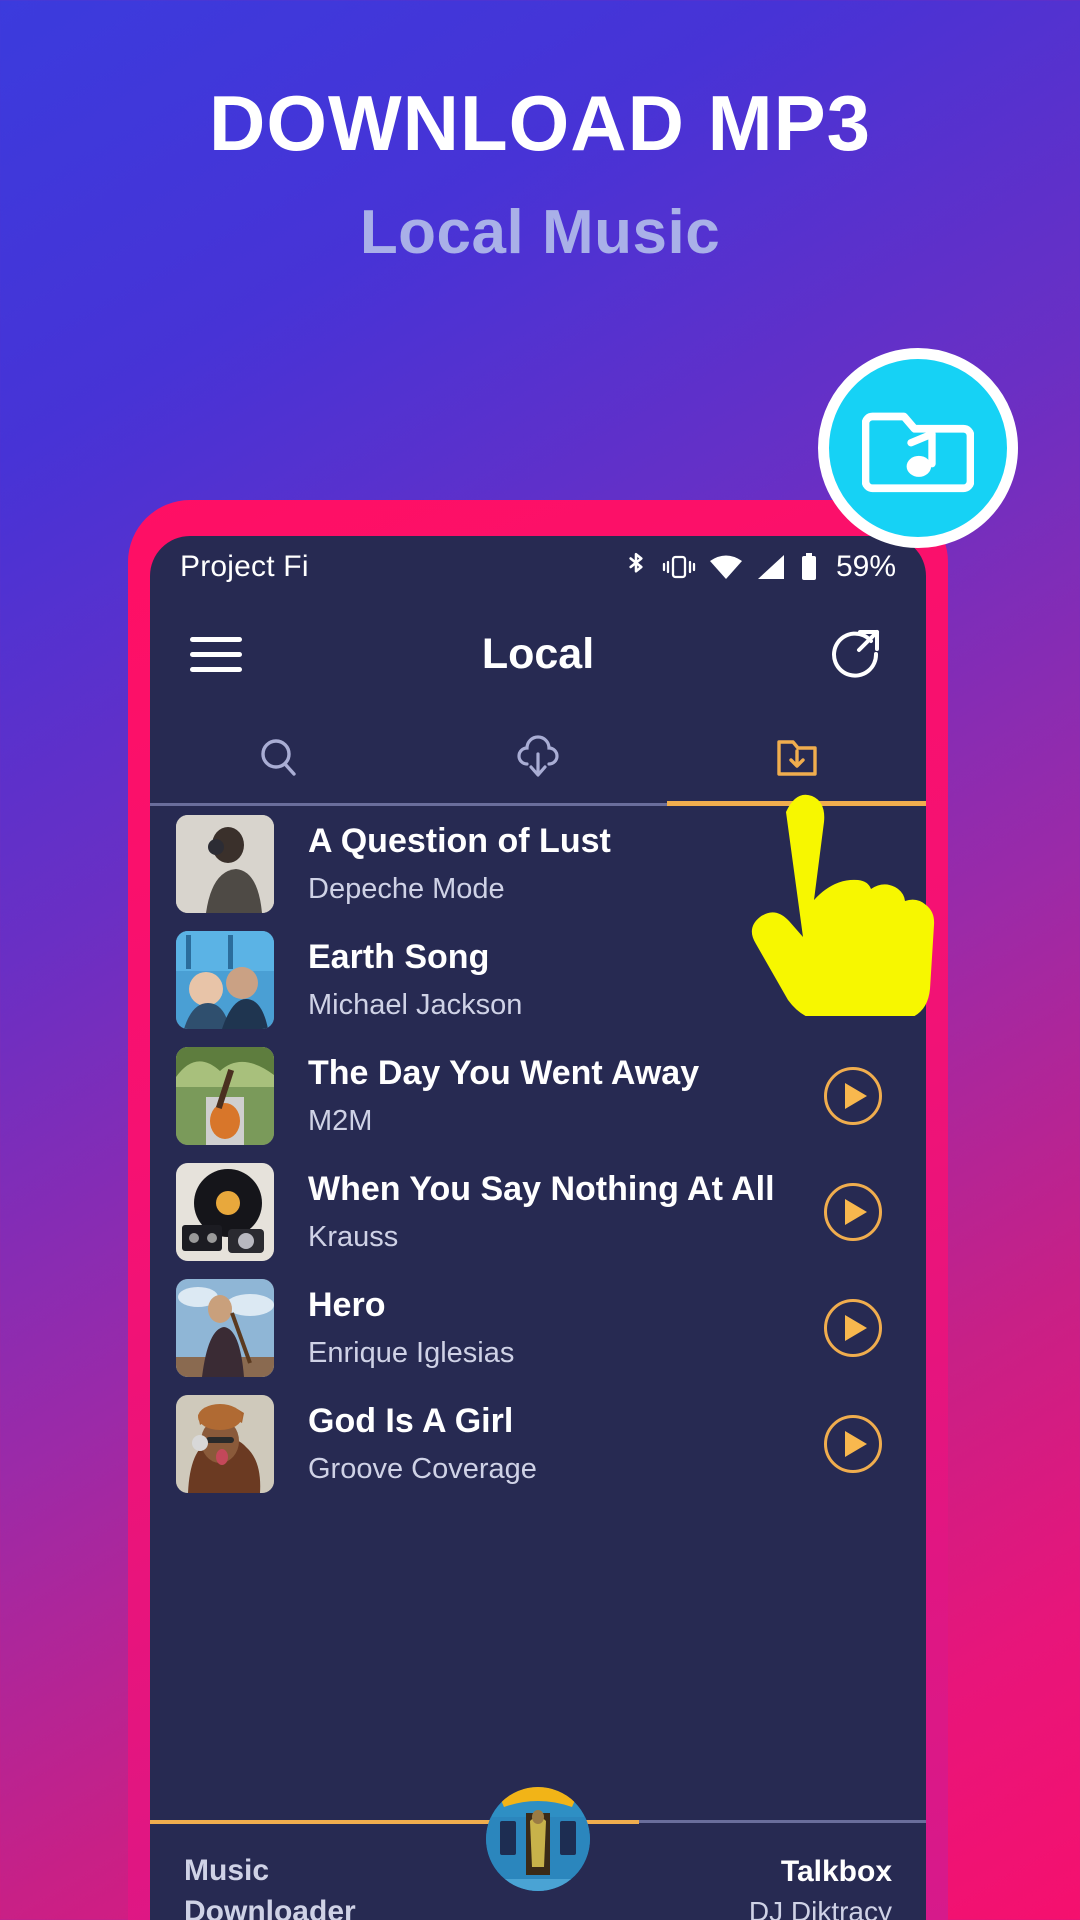  I want to click on promo-title: DOWNLOAD MP3, so click(540, 123).